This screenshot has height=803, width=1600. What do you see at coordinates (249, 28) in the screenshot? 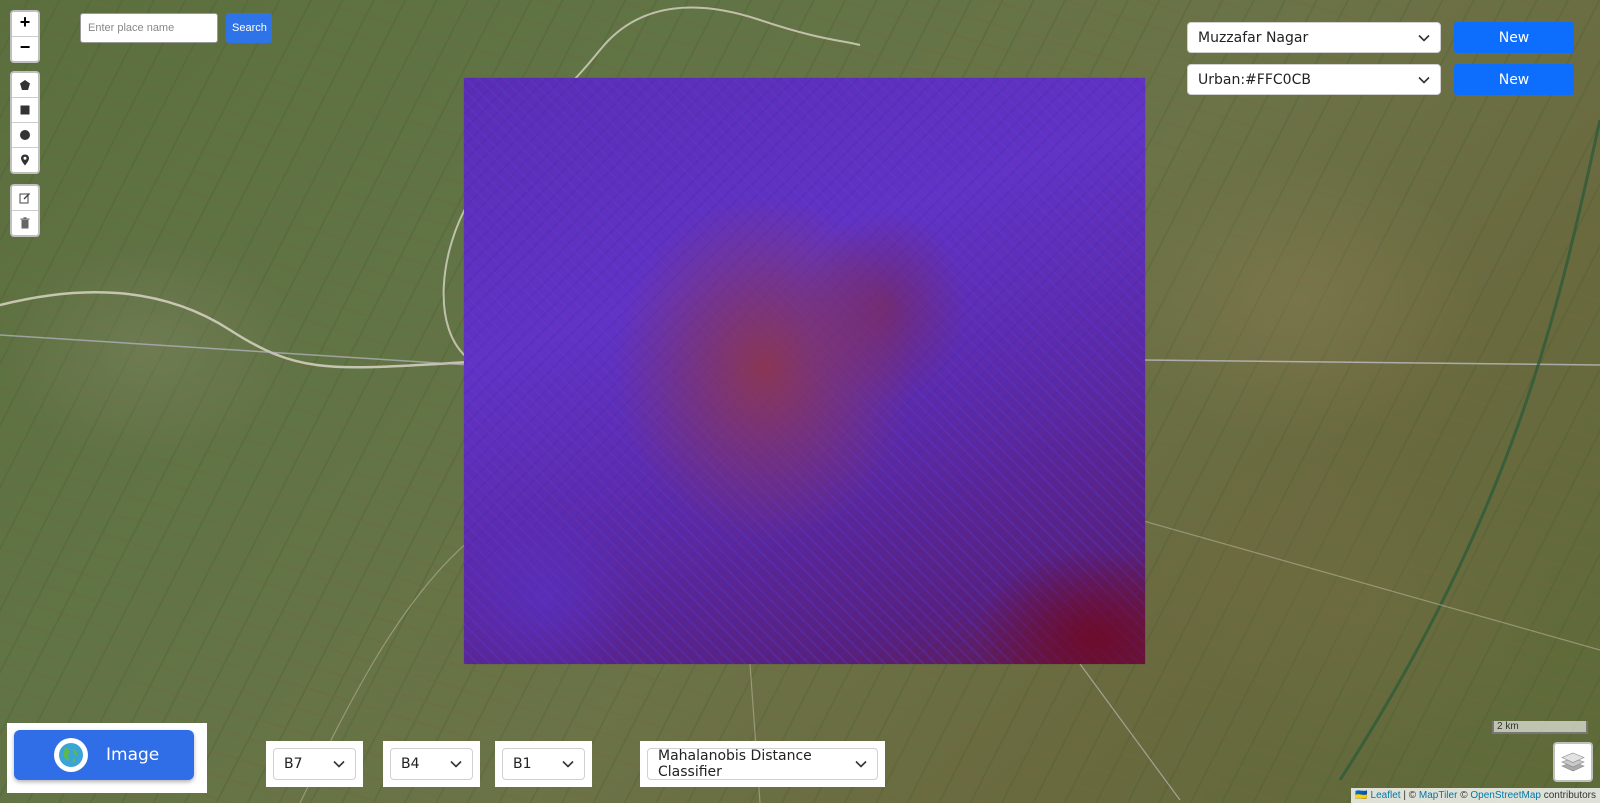
I see `search-button: Search` at bounding box center [249, 28].